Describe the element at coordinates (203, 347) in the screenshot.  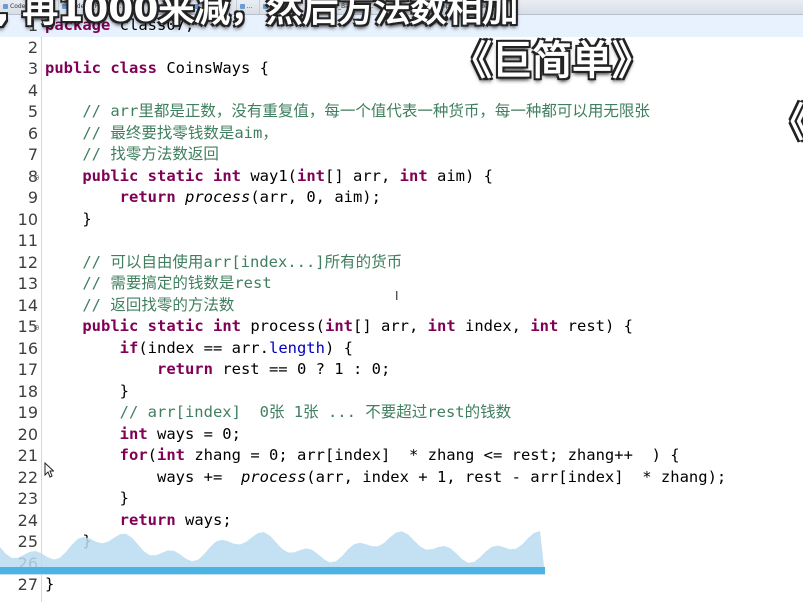
I see `code-token: (index == arr.` at that location.